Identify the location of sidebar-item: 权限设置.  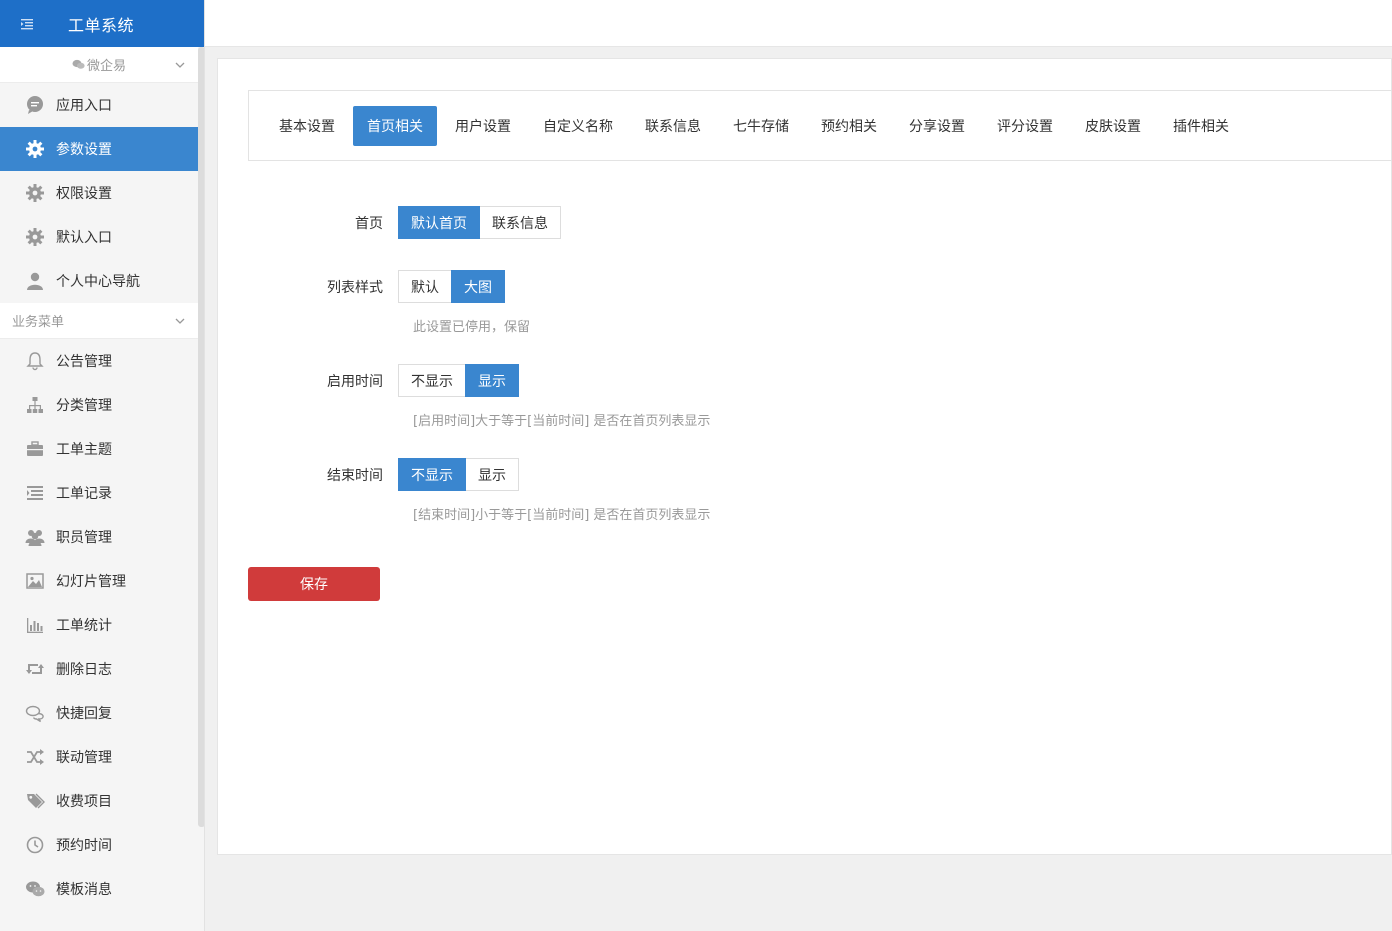
(99, 193).